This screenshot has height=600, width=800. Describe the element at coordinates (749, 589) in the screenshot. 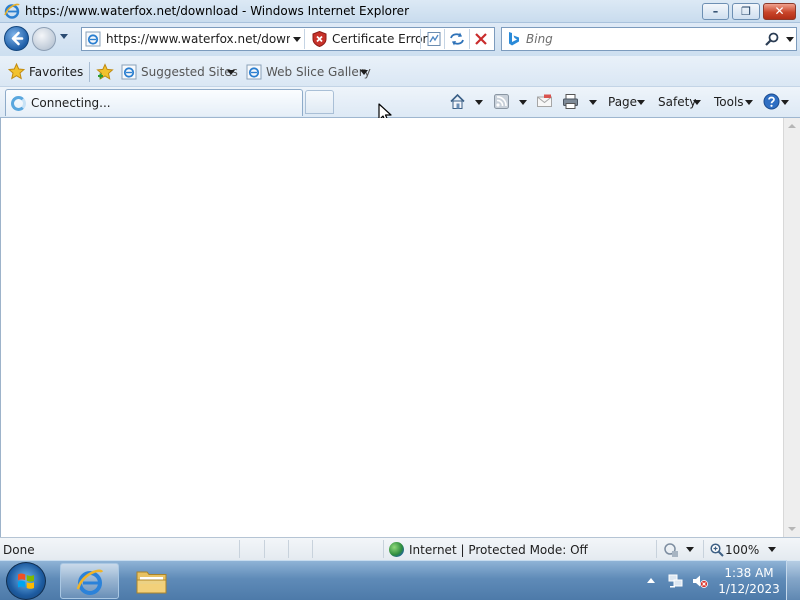

I see `clock-date: 1/12/2023` at that location.